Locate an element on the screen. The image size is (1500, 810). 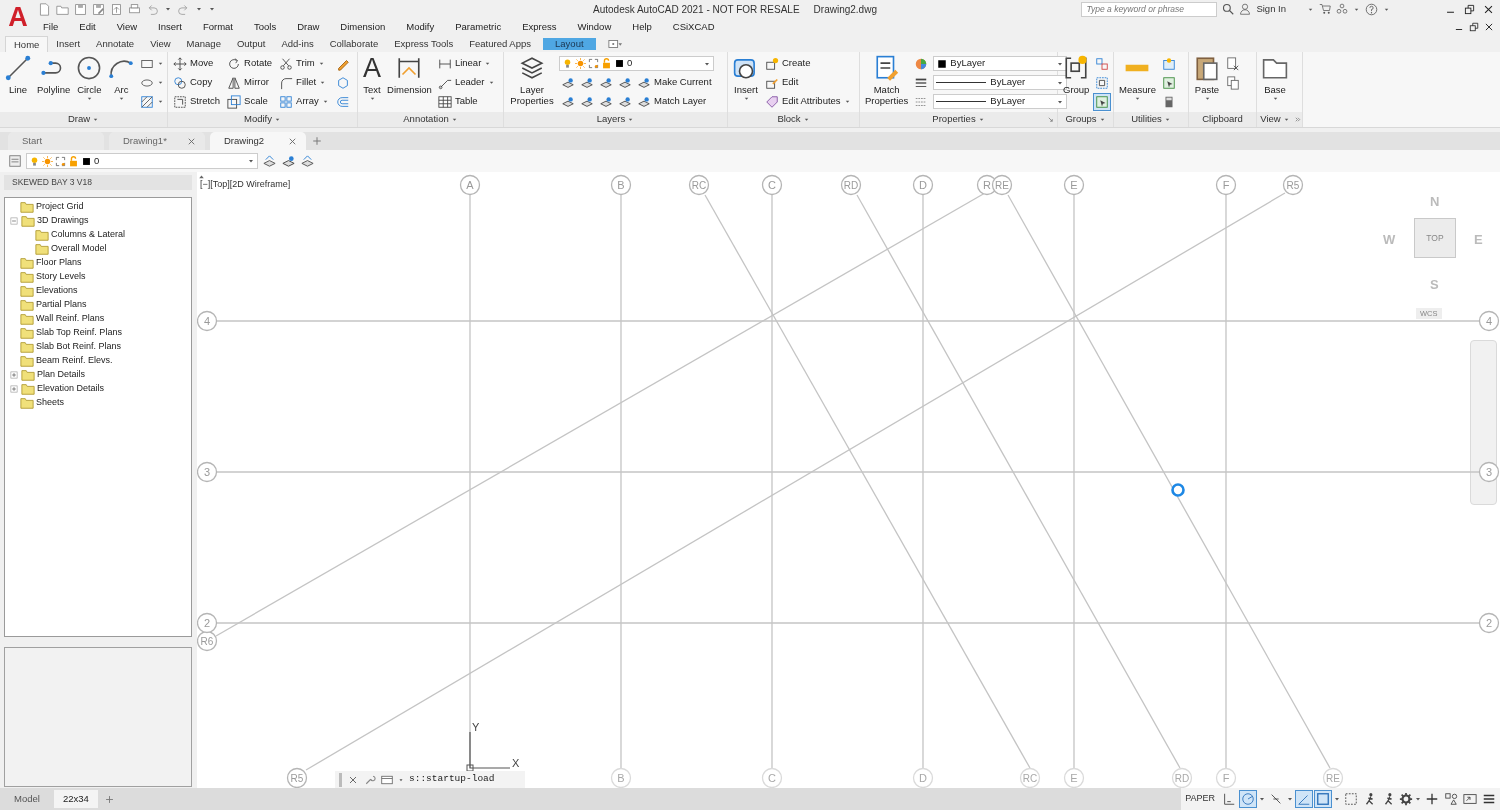
tool-button: Trim is located at coordinates (304, 63).